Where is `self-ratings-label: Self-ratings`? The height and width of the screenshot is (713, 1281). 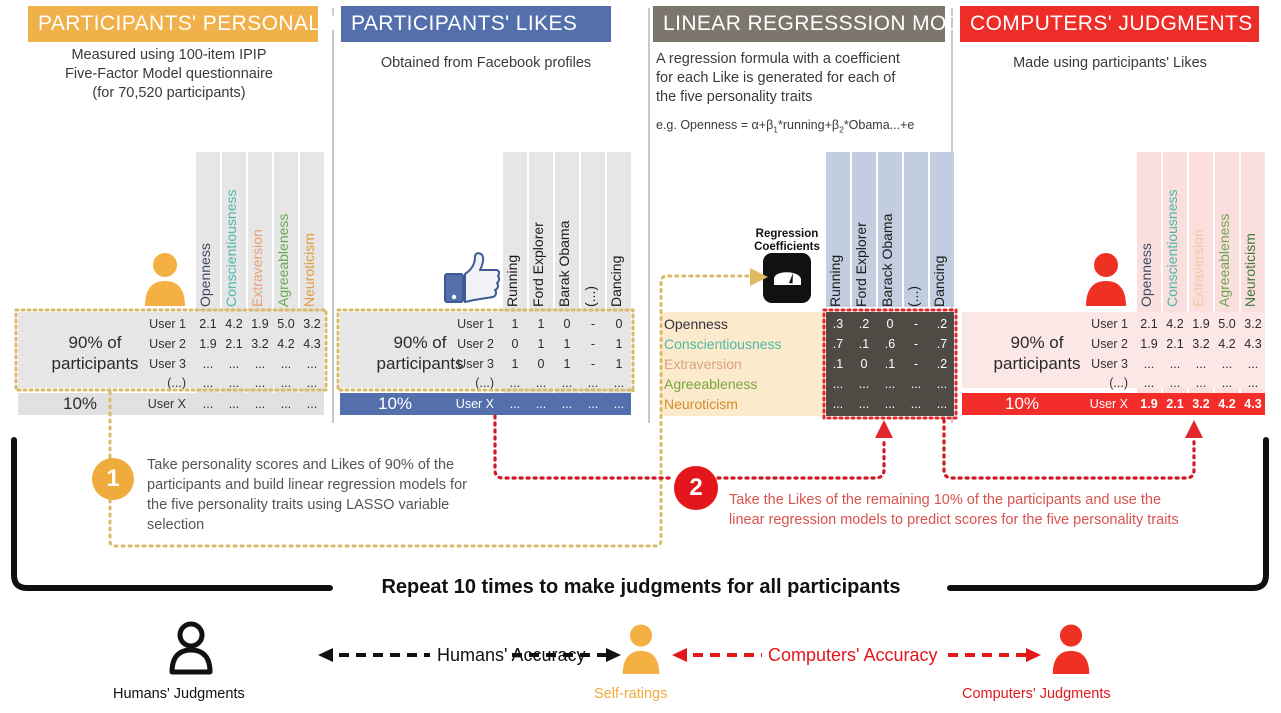 self-ratings-label: Self-ratings is located at coordinates (631, 694).